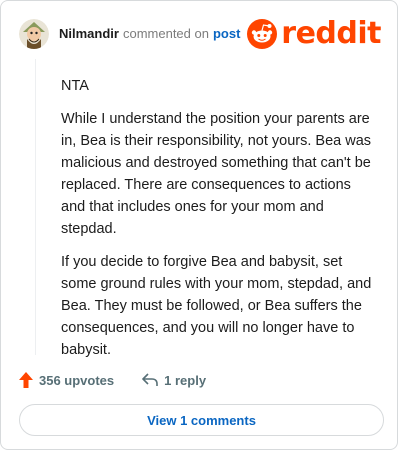 The image size is (400, 452). I want to click on comment-paragraph: NTA, so click(75, 86).